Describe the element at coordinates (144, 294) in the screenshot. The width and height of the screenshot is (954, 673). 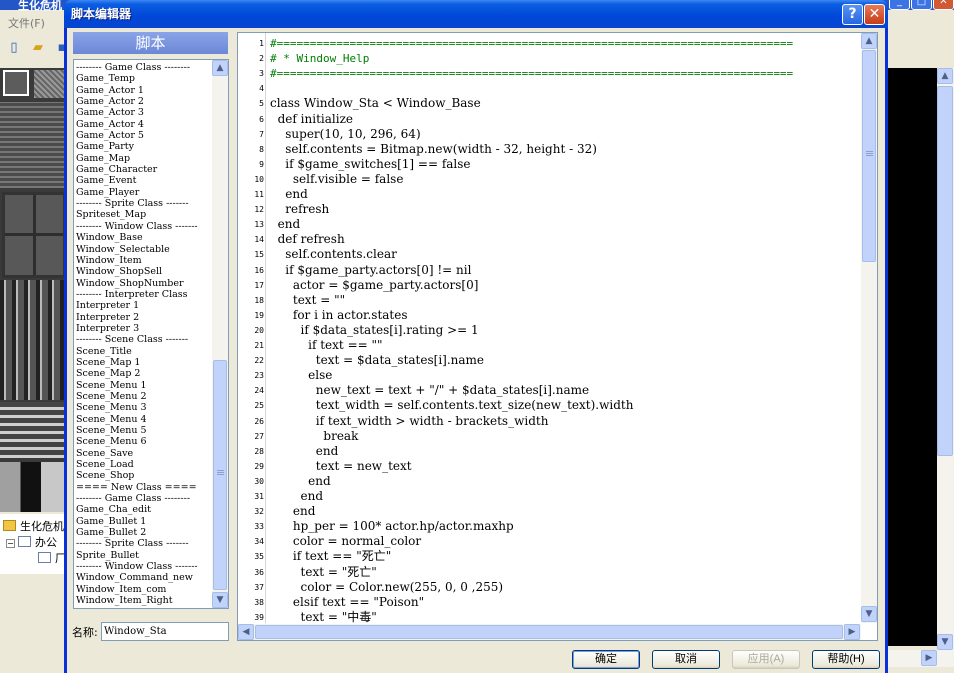
I see `script-list-item: -------- Interpreter Class` at that location.